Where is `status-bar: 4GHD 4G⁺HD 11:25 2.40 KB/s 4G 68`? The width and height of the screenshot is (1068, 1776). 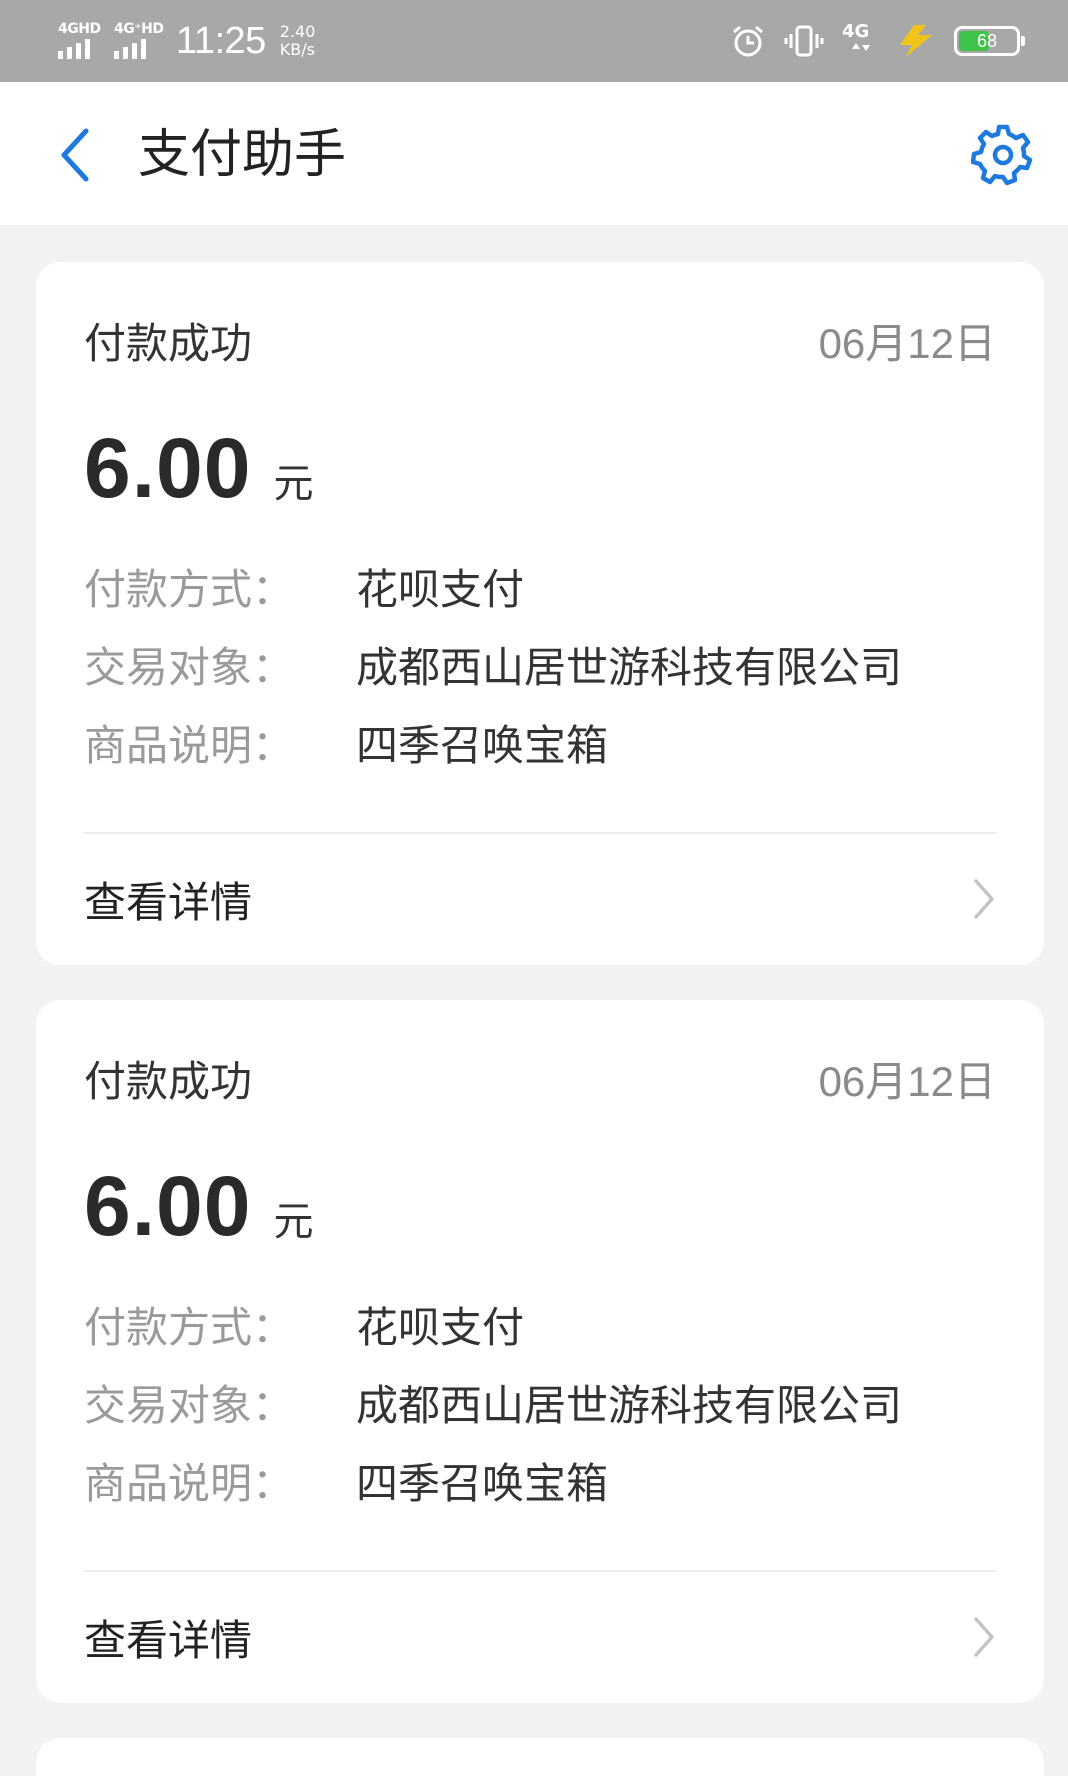 status-bar: 4GHD 4G⁺HD 11:25 2.40 KB/s 4G 68 is located at coordinates (534, 41).